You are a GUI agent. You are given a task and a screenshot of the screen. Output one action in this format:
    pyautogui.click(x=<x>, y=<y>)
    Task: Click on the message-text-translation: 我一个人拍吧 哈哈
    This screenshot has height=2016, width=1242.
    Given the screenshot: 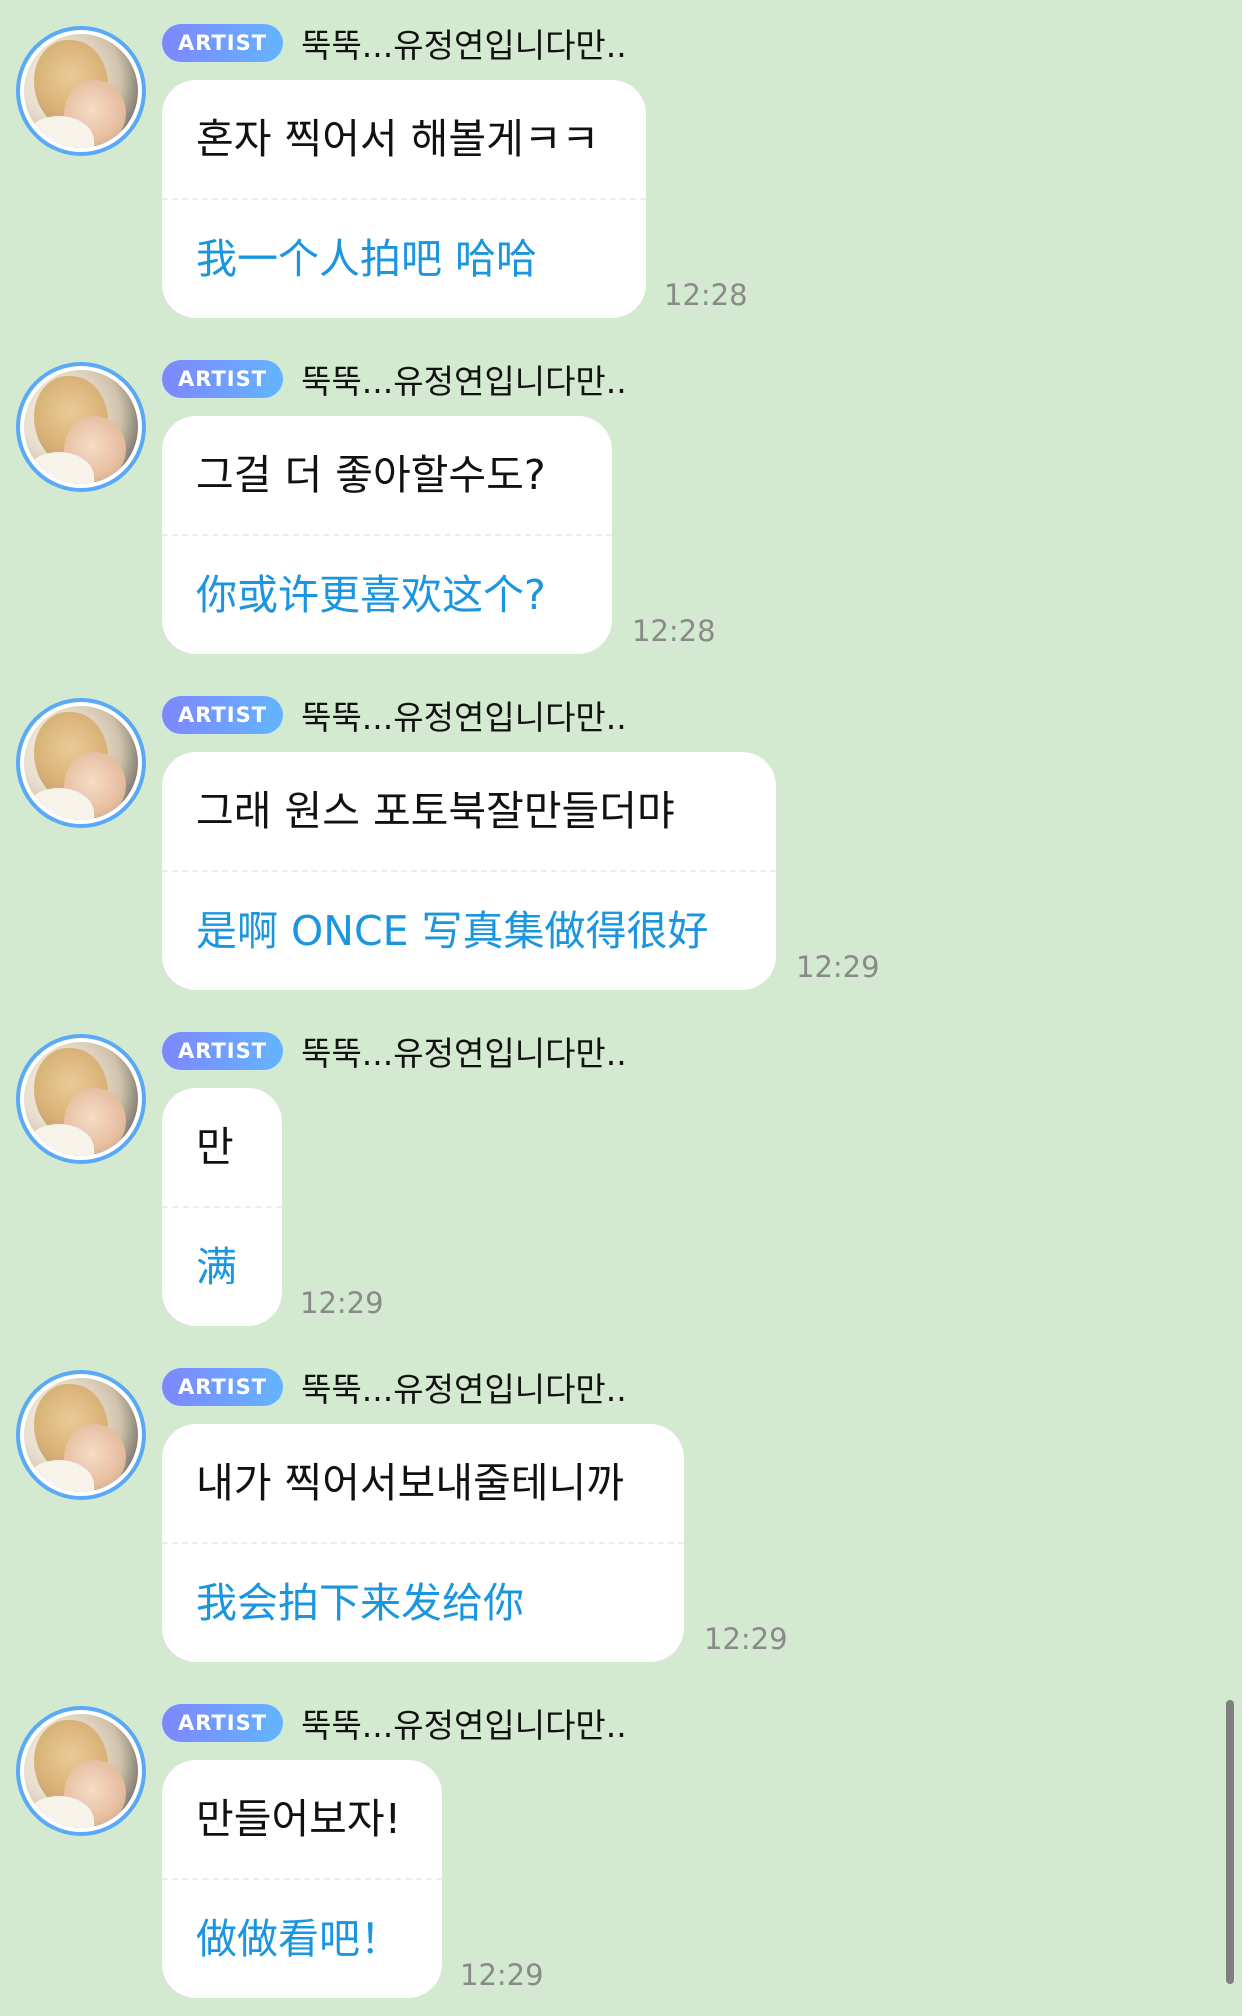 What is the action you would take?
    pyautogui.click(x=367, y=259)
    